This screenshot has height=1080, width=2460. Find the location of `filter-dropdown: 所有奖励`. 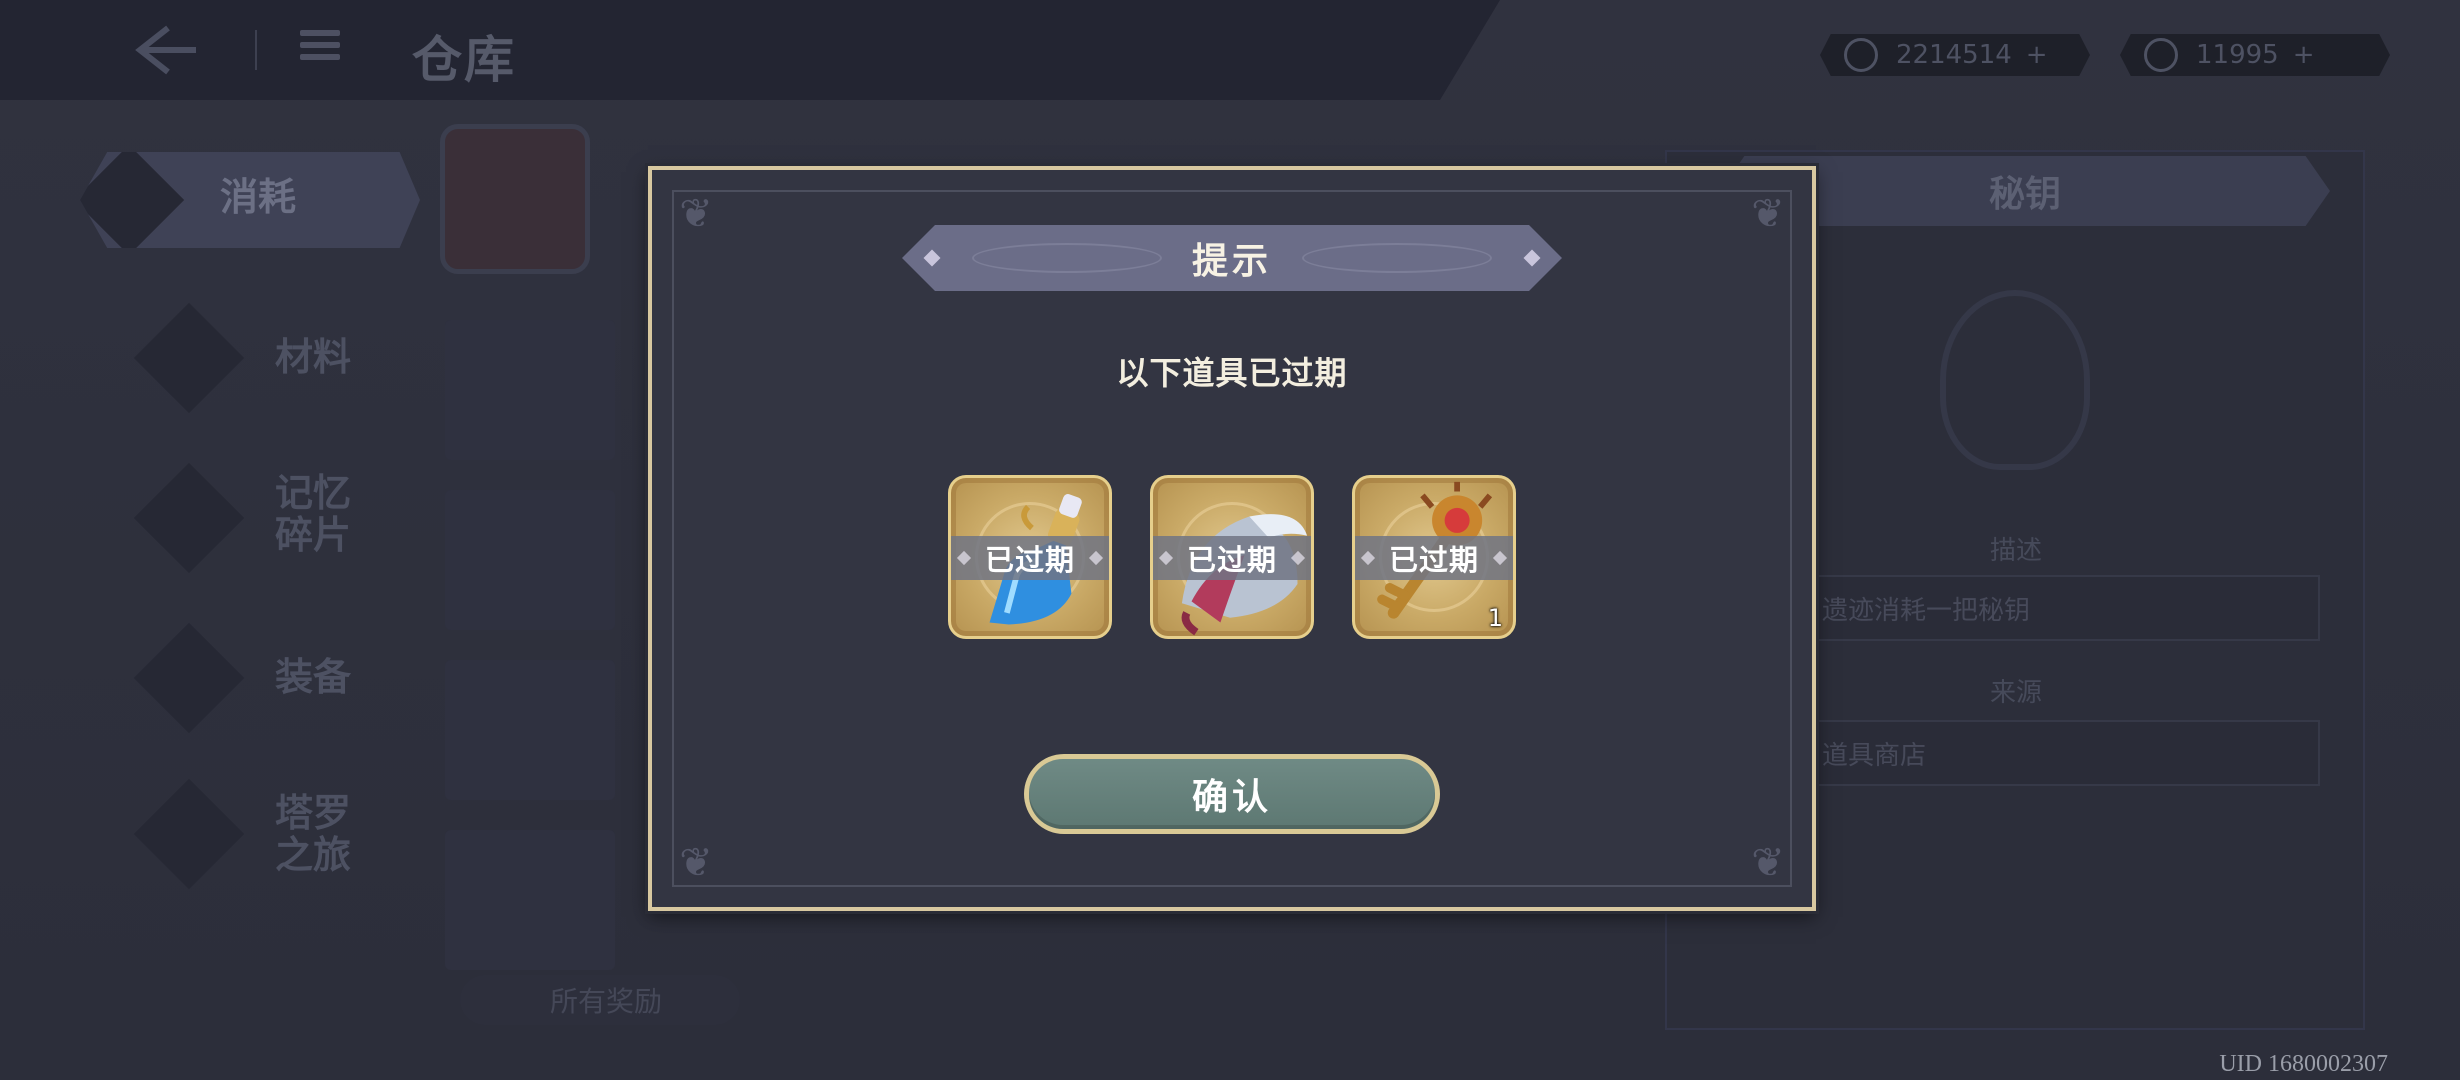

filter-dropdown: 所有奖励 is located at coordinates (600, 1000).